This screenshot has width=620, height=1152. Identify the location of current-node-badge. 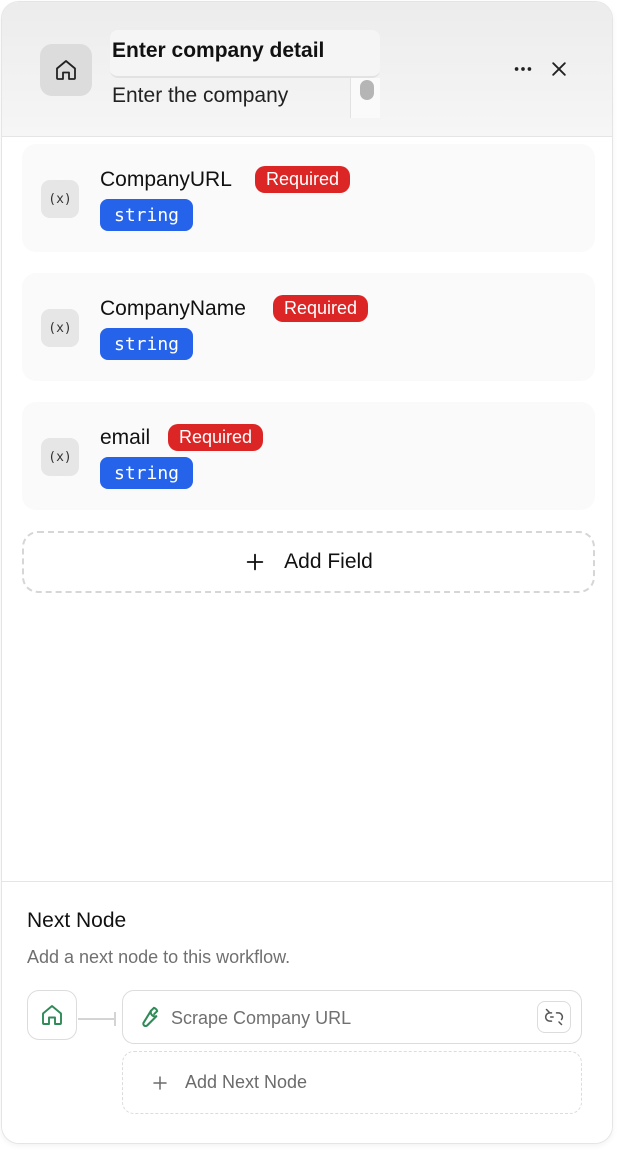
(52, 1015).